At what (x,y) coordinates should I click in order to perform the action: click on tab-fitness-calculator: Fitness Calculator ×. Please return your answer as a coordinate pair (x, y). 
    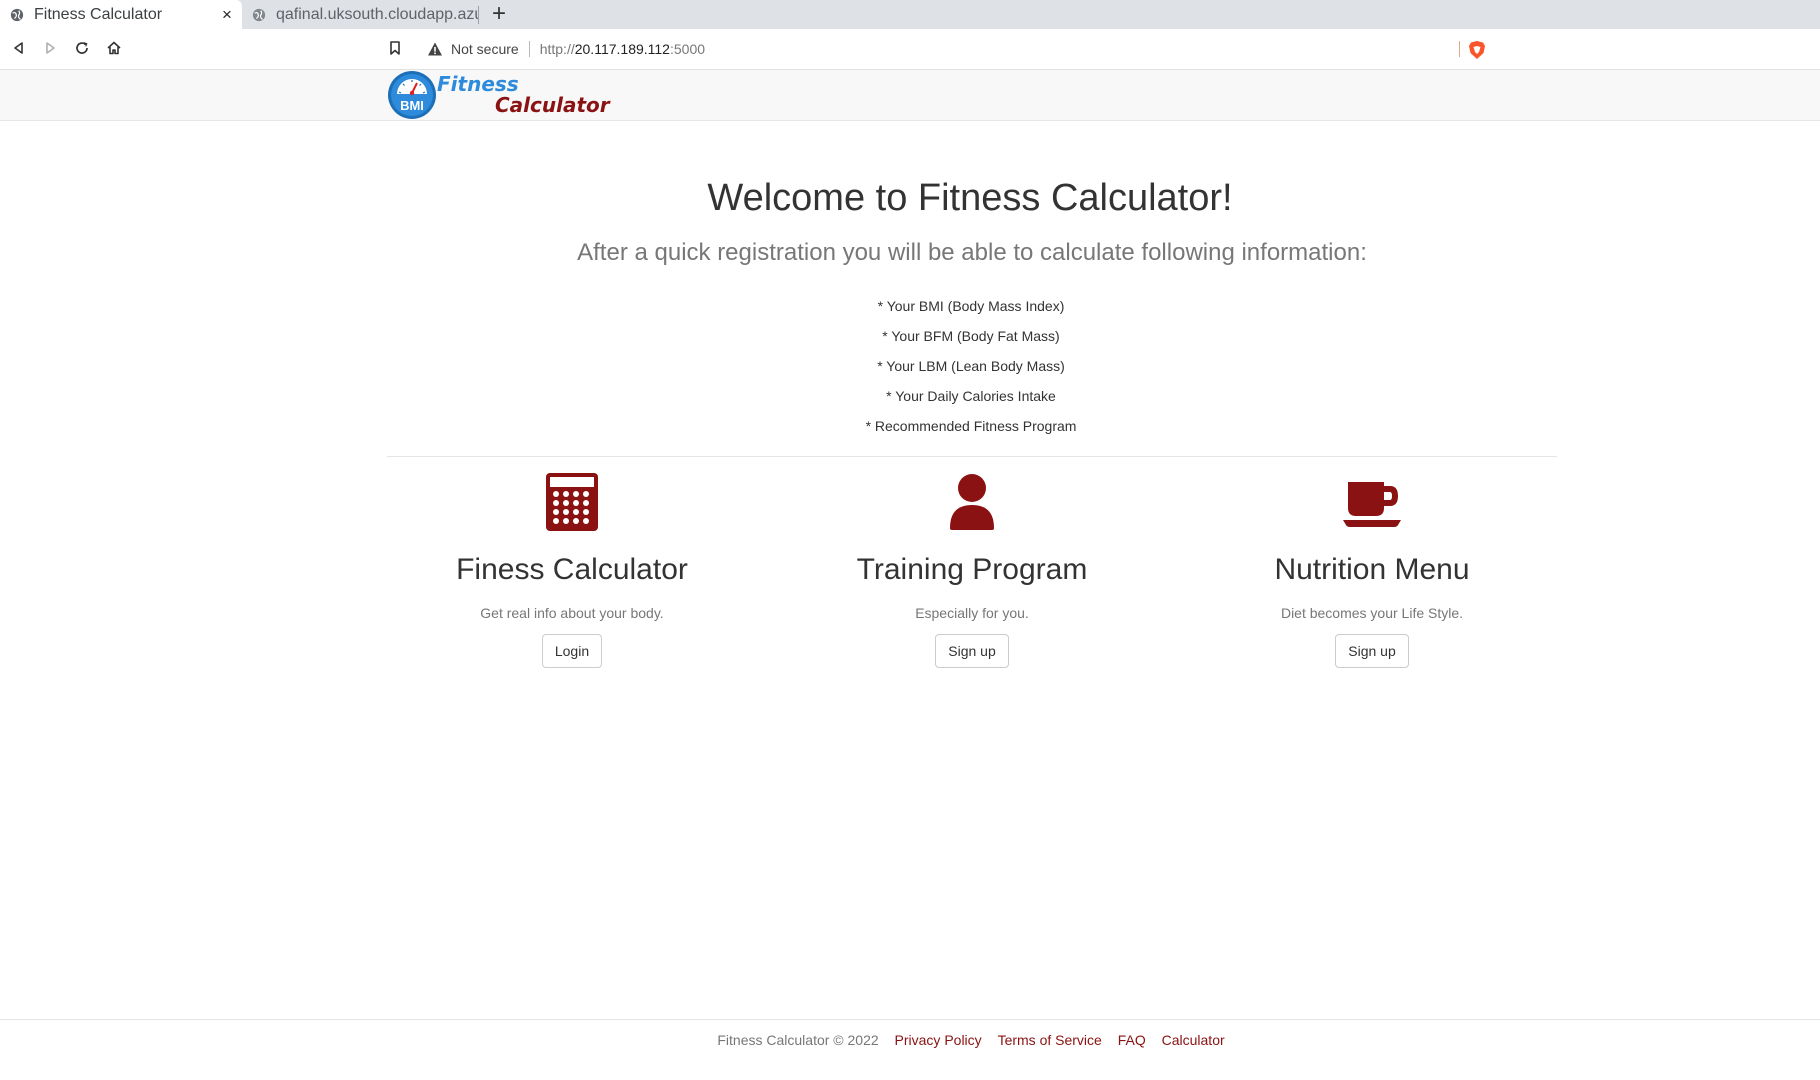
    Looking at the image, I should click on (121, 14).